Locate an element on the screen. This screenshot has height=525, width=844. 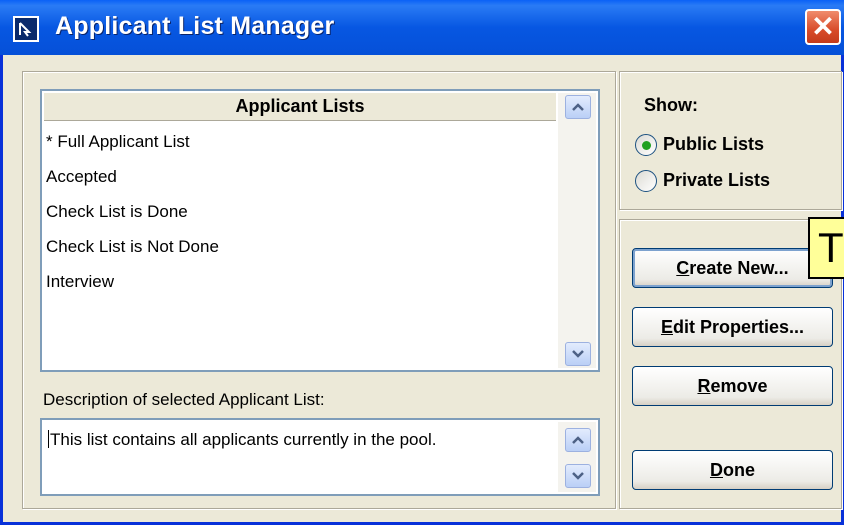
private-lists-radio is located at coordinates (646, 181).